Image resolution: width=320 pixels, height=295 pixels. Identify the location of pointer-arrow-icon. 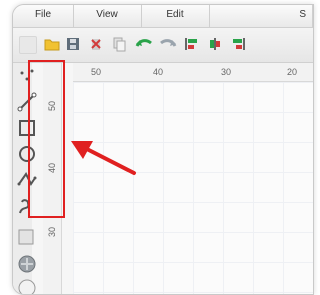
(103, 158).